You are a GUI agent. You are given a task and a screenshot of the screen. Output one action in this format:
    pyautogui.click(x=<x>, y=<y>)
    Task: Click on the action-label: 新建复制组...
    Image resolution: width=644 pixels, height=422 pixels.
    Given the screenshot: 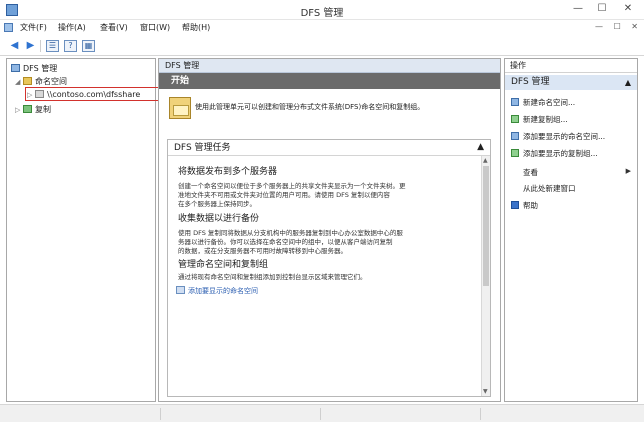 What is the action you would take?
    pyautogui.click(x=545, y=119)
    